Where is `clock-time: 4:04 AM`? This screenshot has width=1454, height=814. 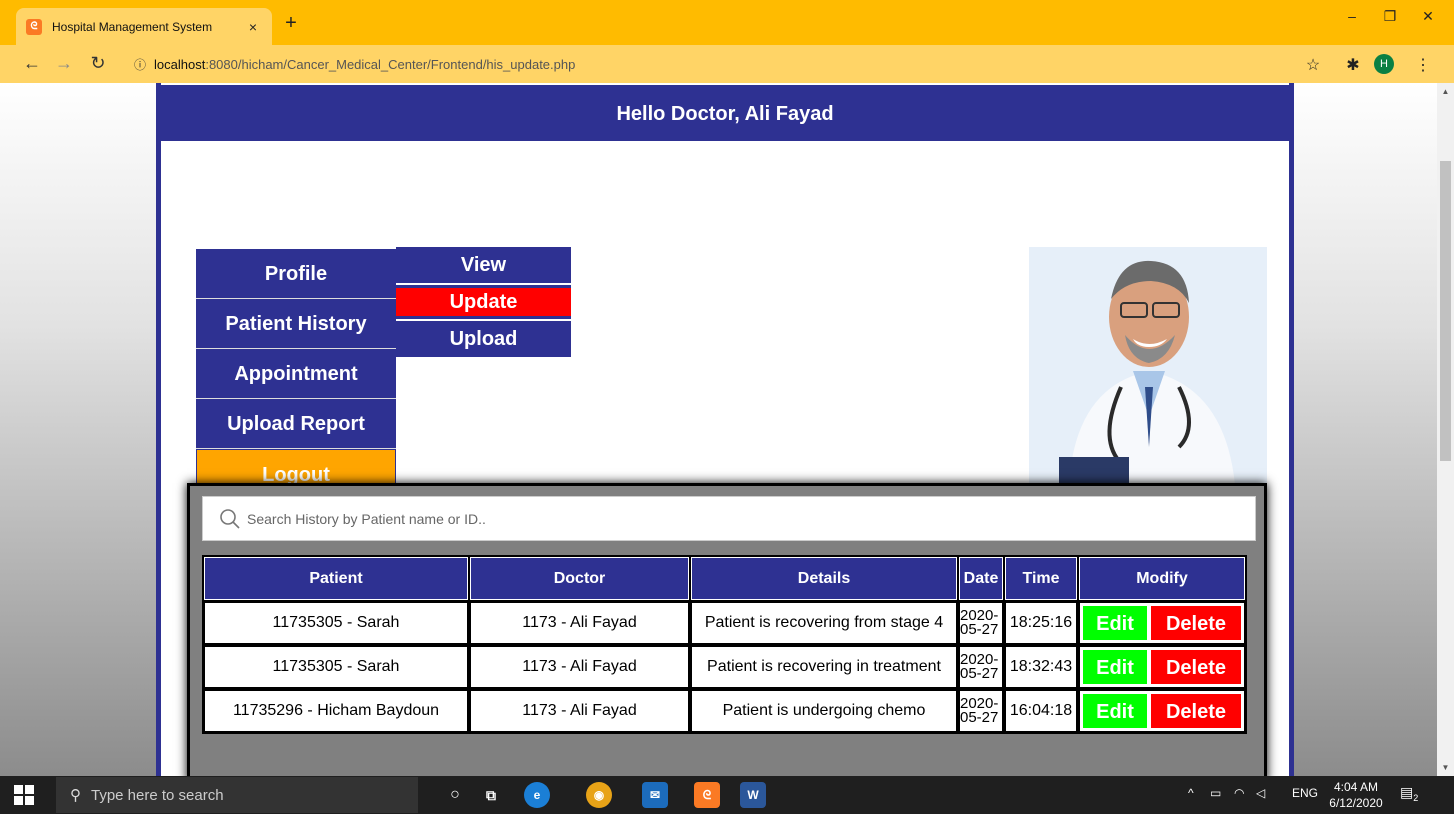
clock-time: 4:04 AM is located at coordinates (1356, 787).